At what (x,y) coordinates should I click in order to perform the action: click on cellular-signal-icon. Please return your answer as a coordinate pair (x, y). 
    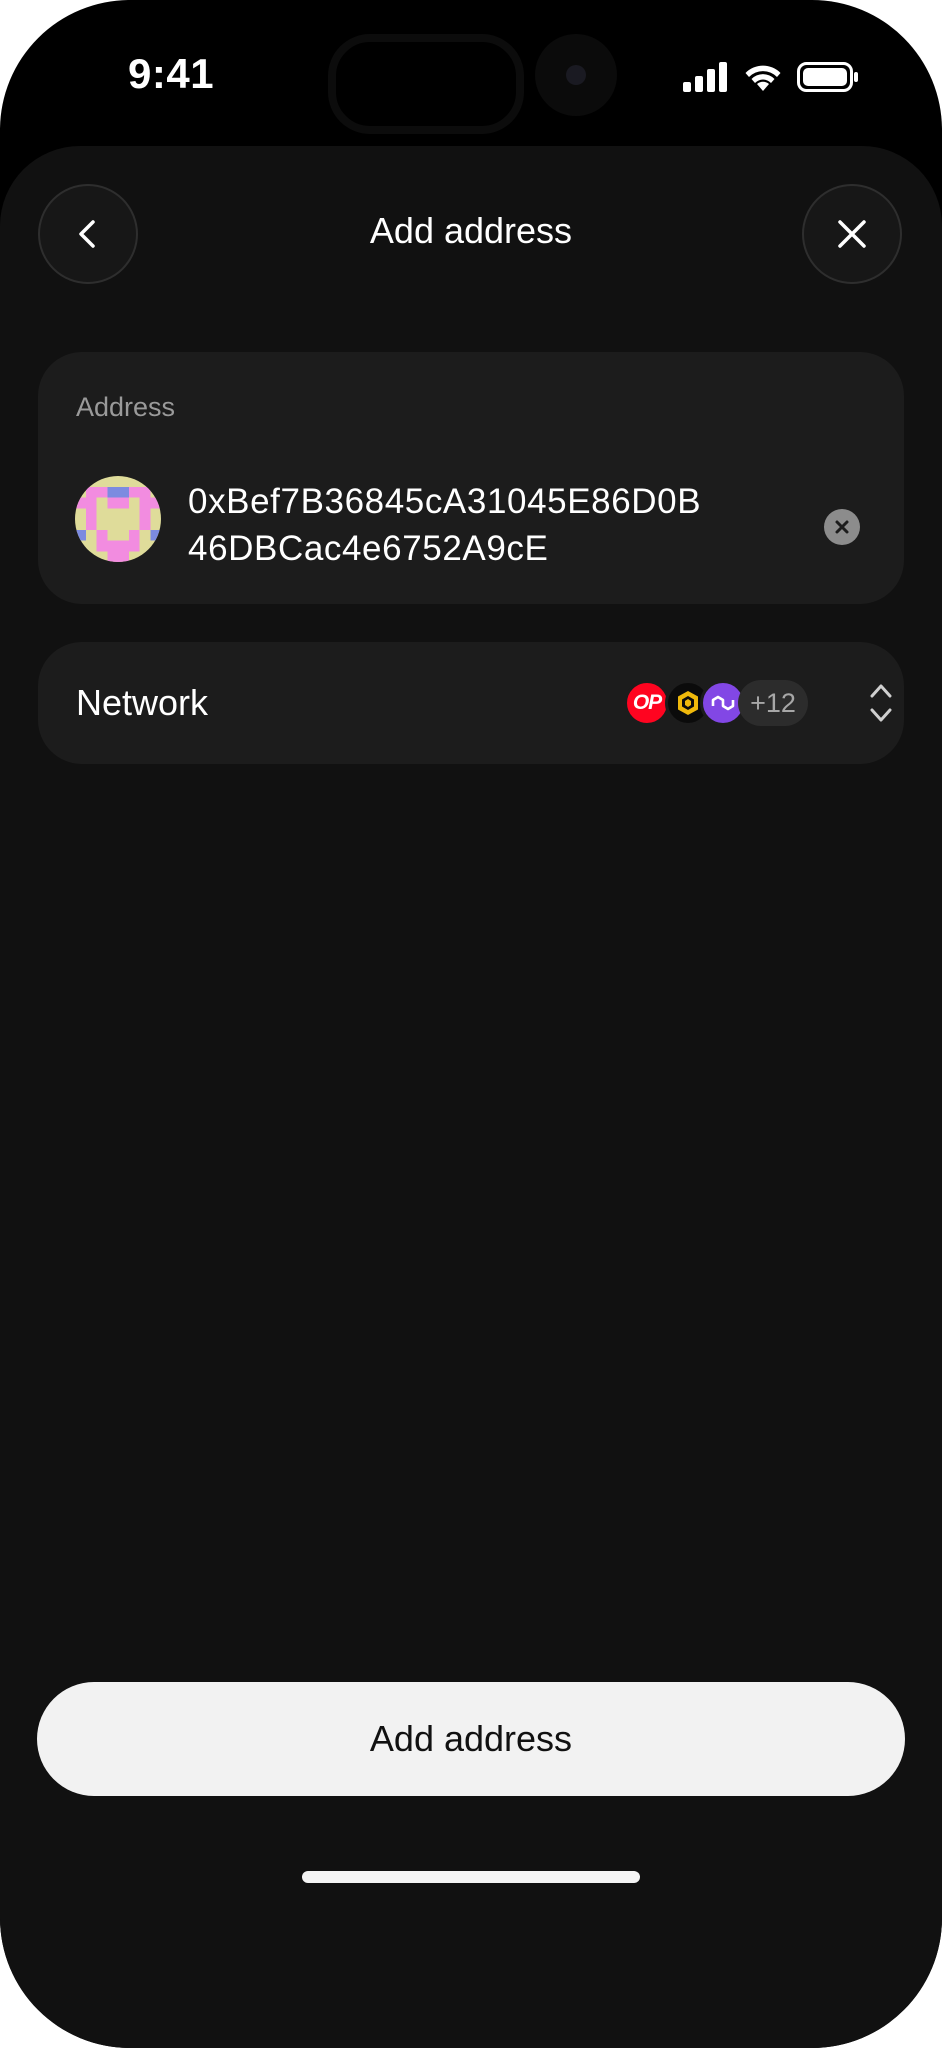
    Looking at the image, I should click on (705, 77).